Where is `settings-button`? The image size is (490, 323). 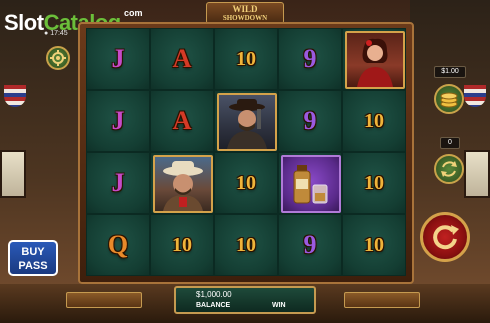 settings-button is located at coordinates (58, 58).